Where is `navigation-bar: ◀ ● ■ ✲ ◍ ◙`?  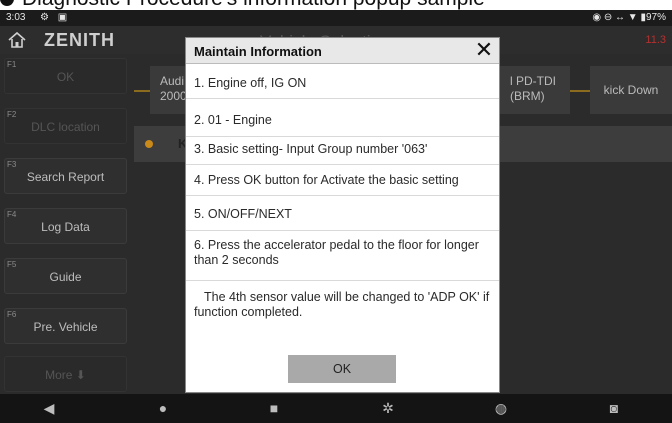
navigation-bar: ◀ ● ■ ✲ ◍ ◙ is located at coordinates (336, 408).